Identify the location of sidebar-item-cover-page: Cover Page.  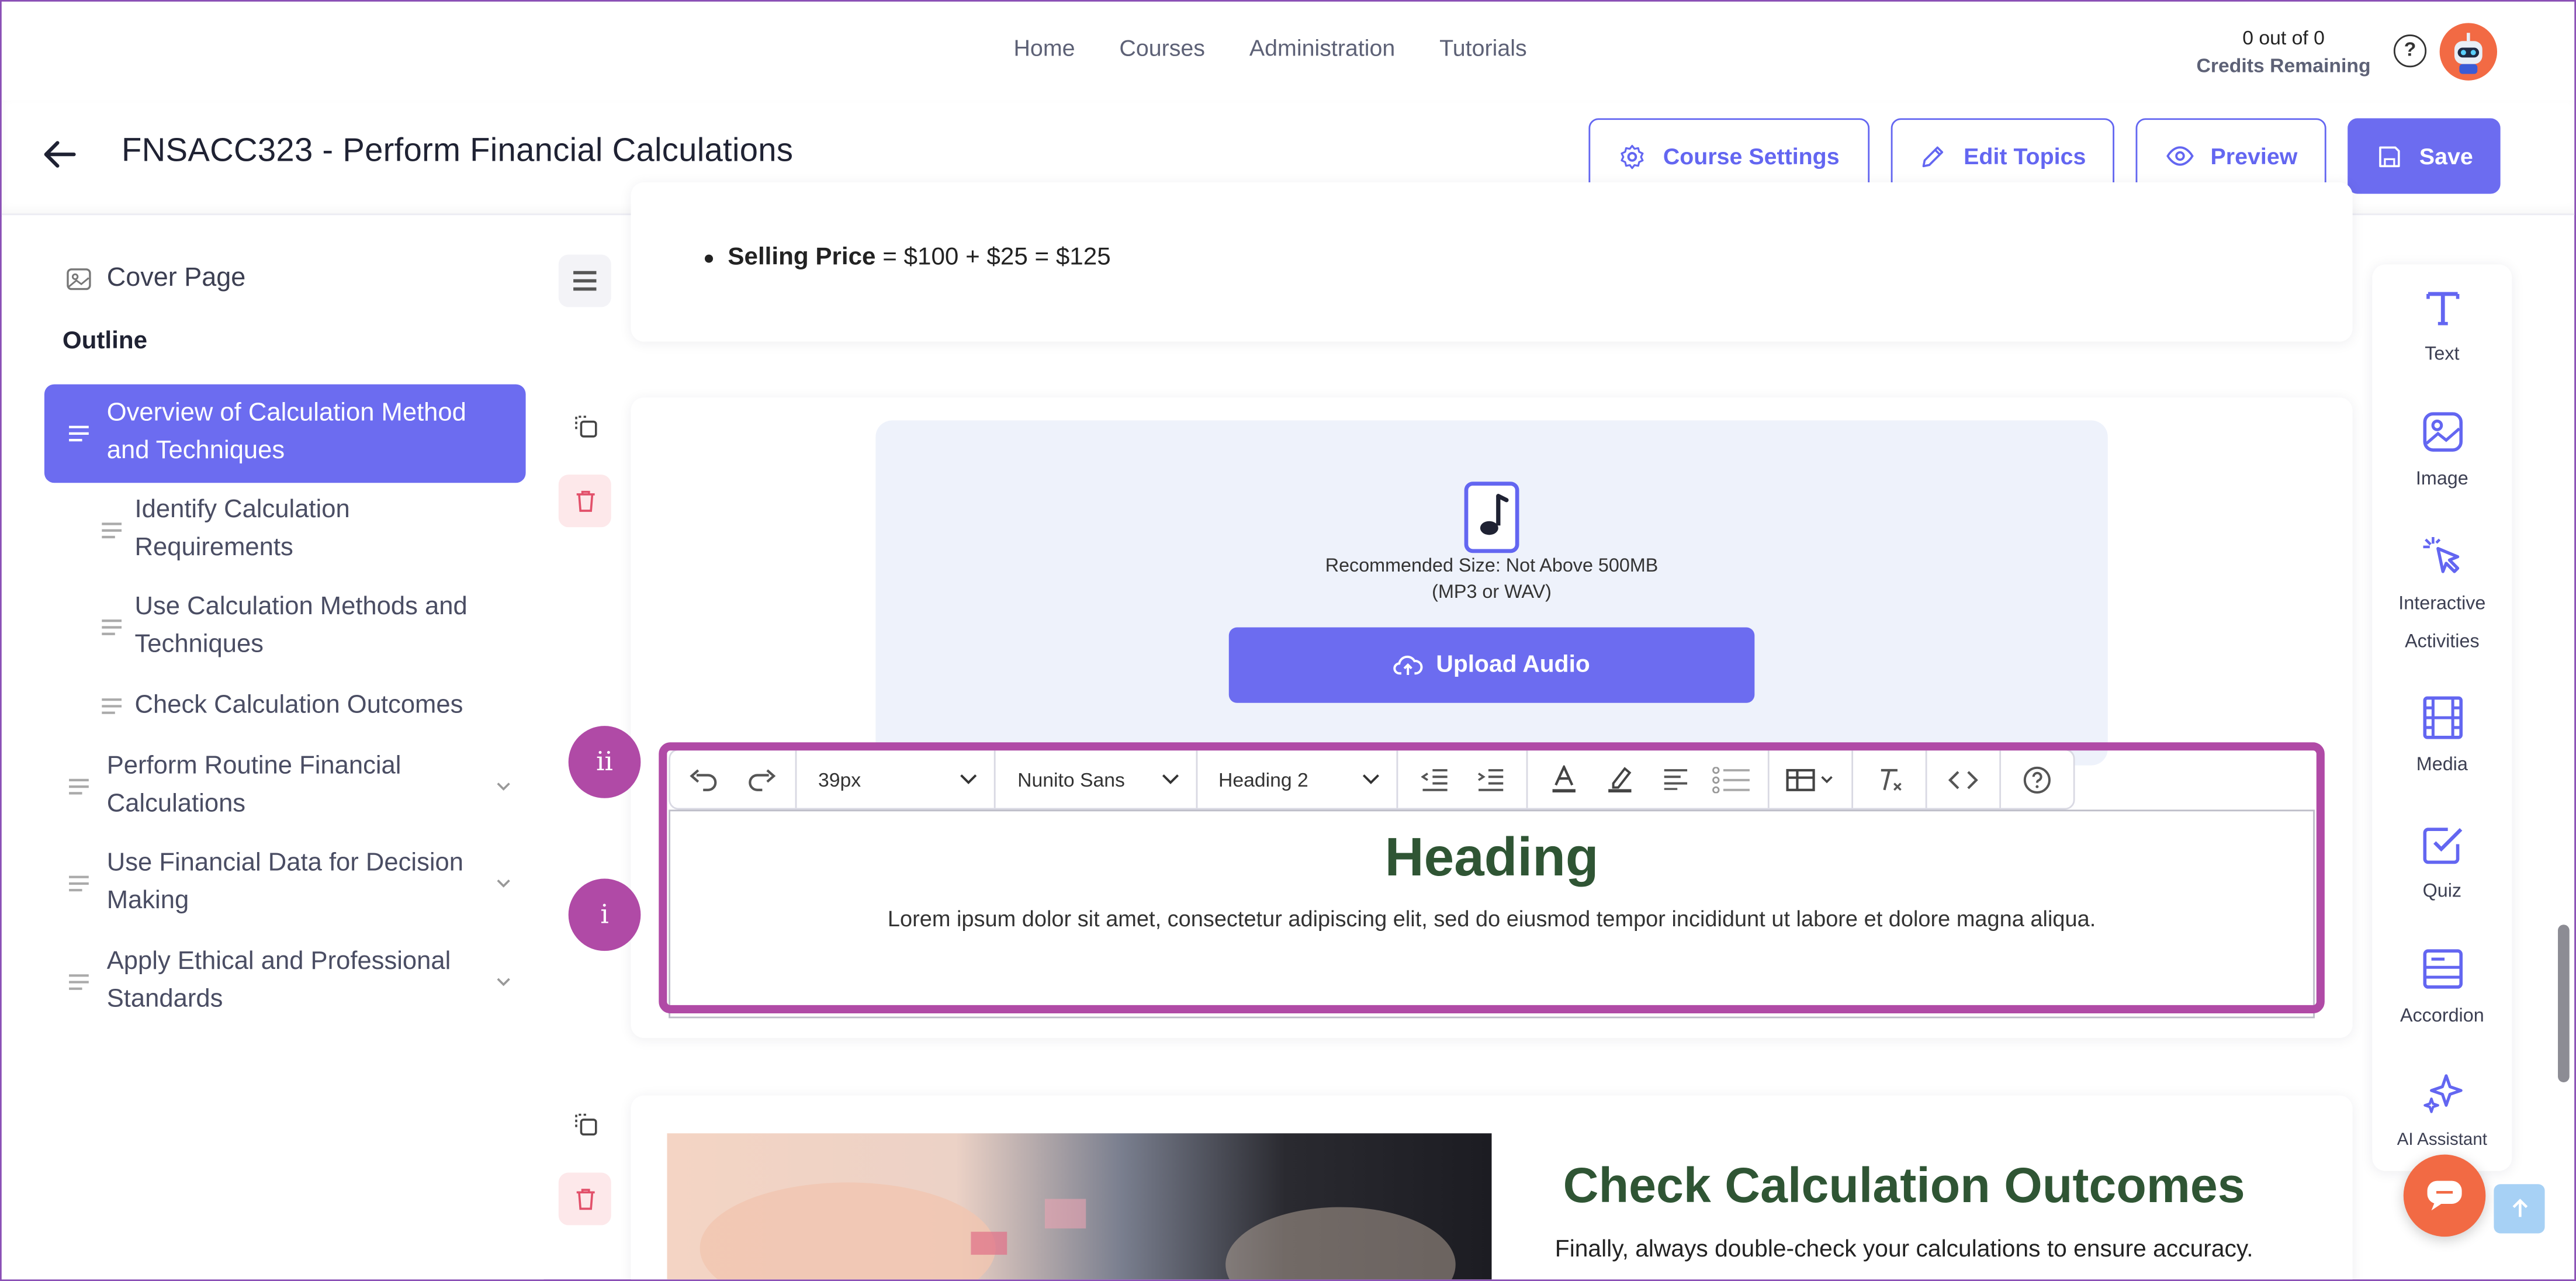
(155, 279).